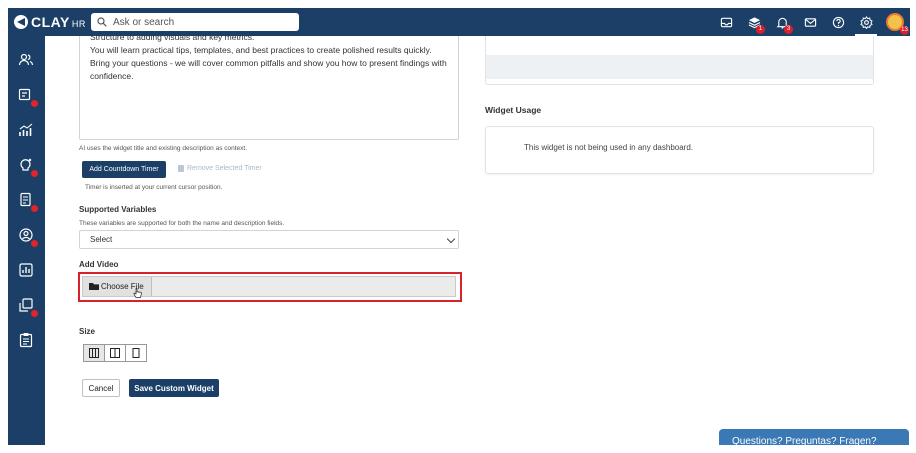  I want to click on sidebar-item-surveys, so click(28, 307).